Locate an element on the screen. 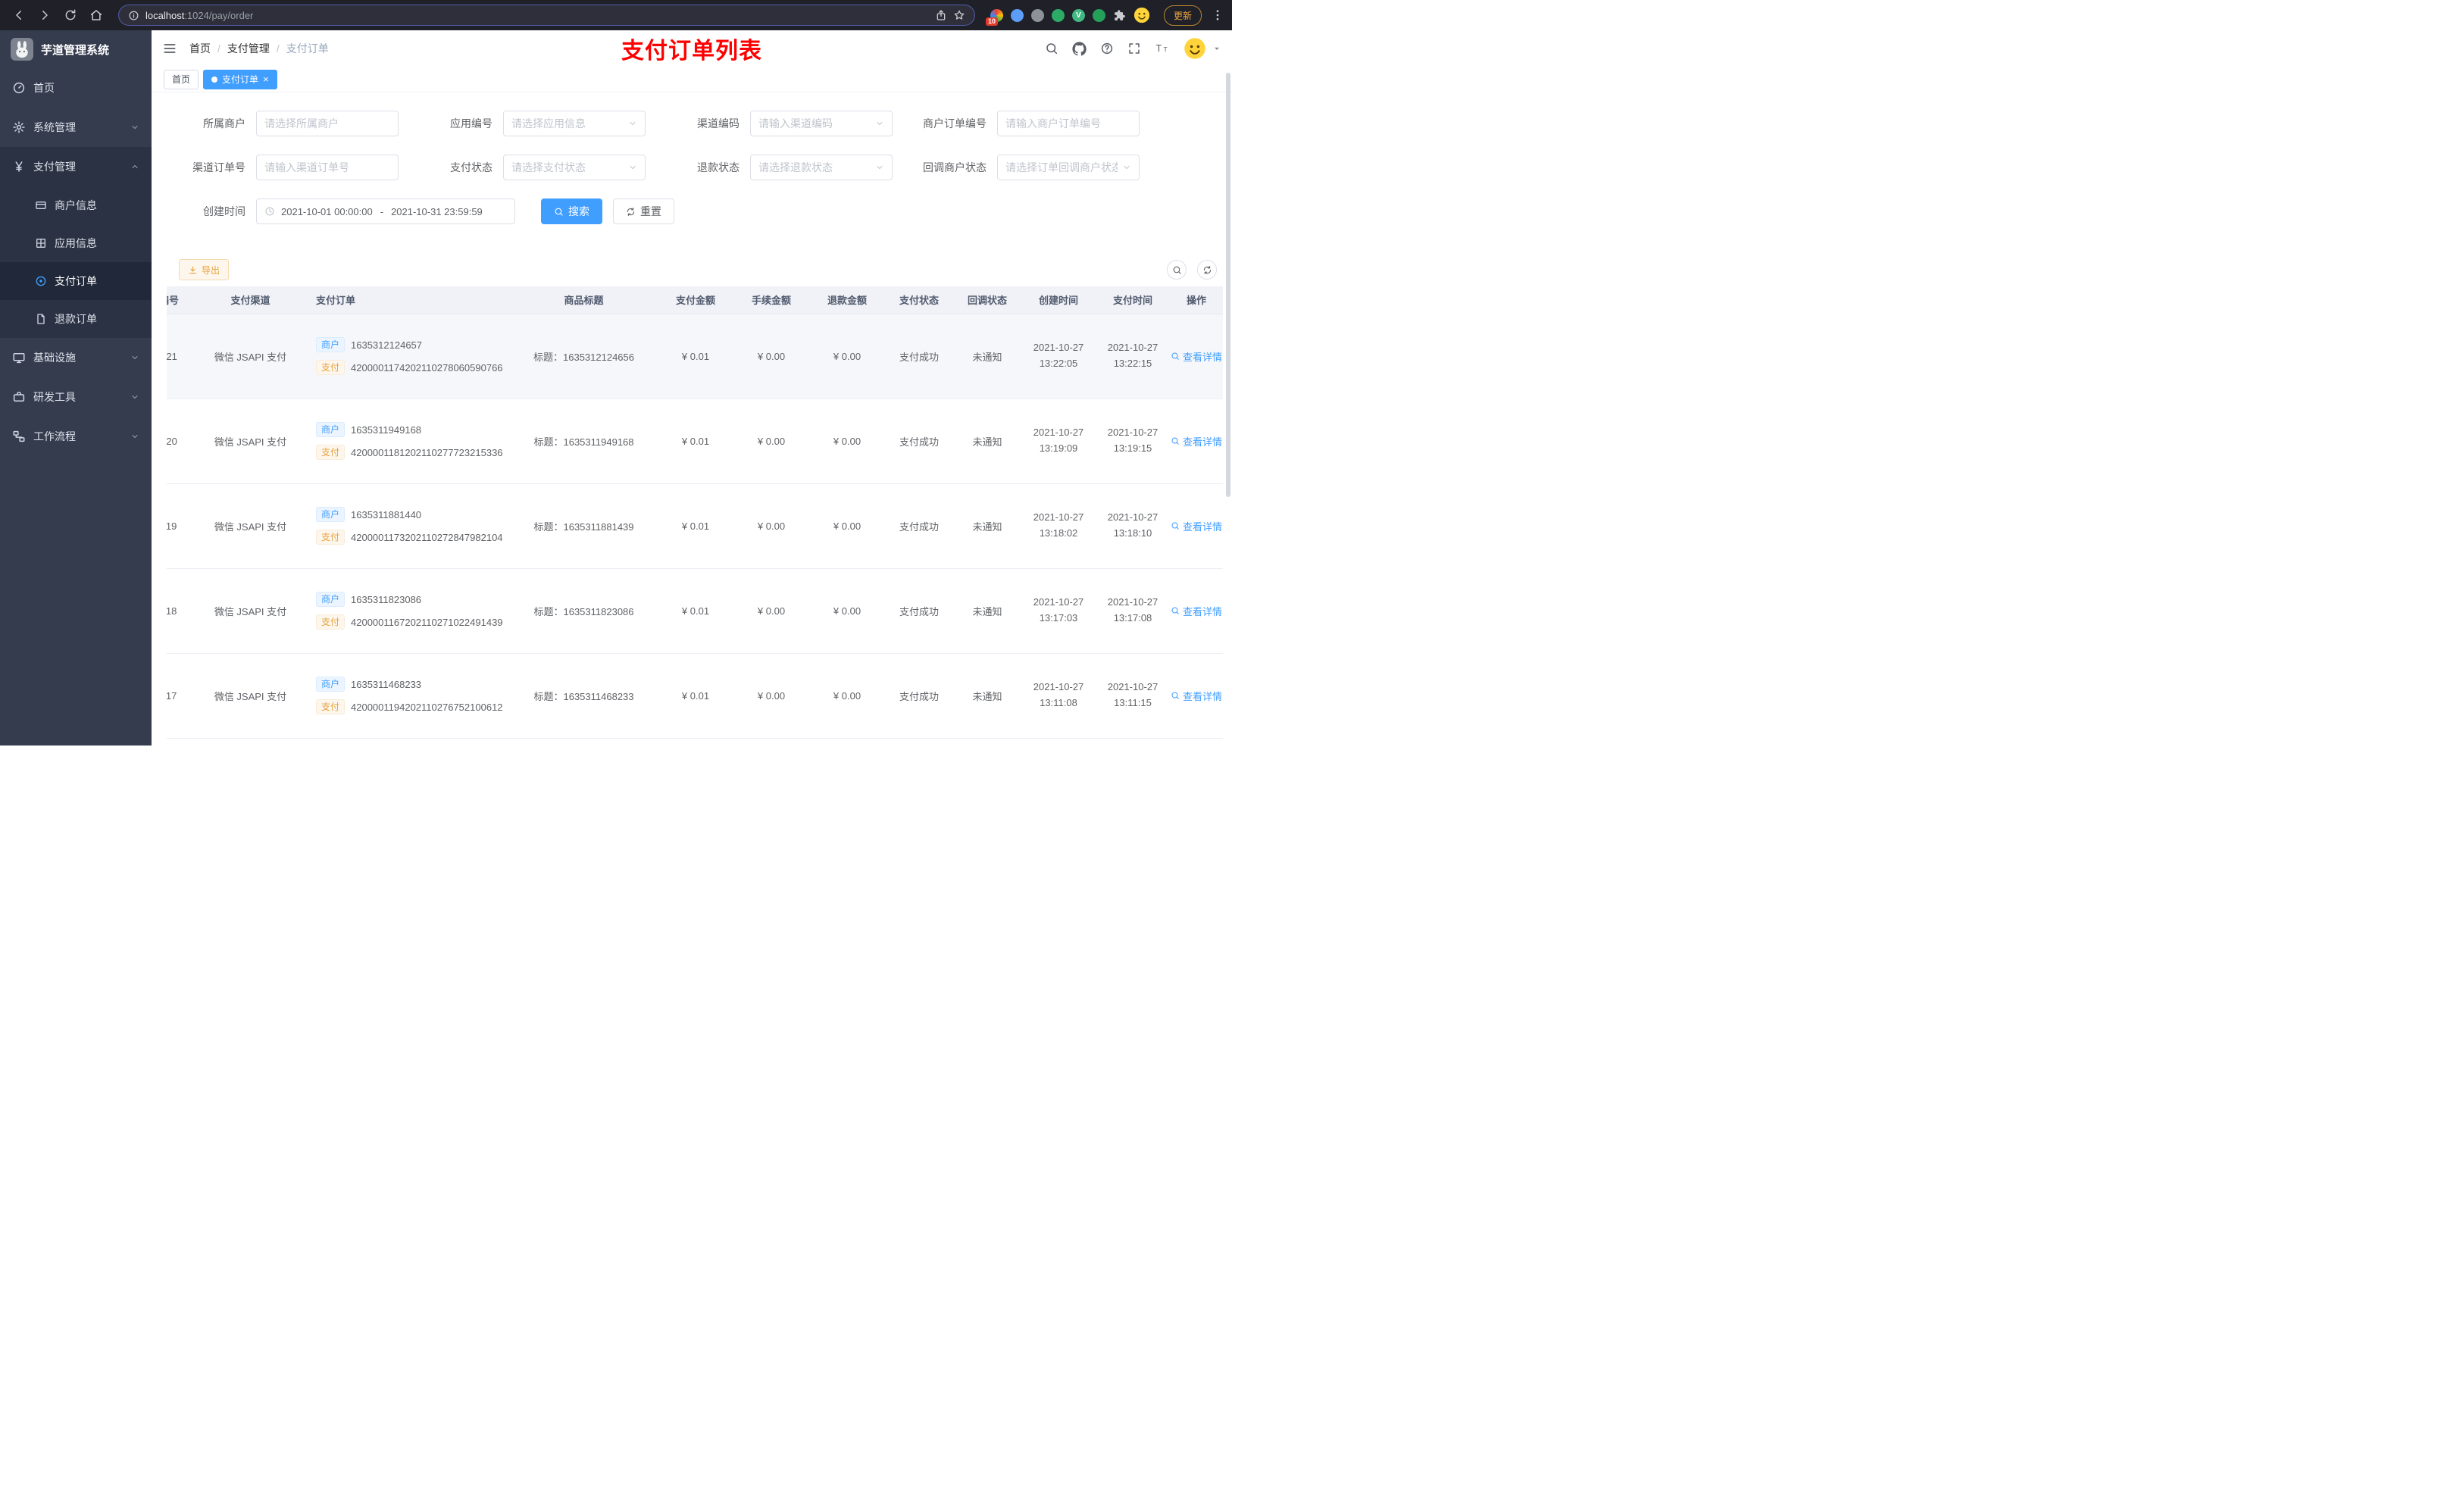 Image resolution: width=2464 pixels, height=1491 pixels. filter-refund-status-select: 请选择退款状态 is located at coordinates (821, 167).